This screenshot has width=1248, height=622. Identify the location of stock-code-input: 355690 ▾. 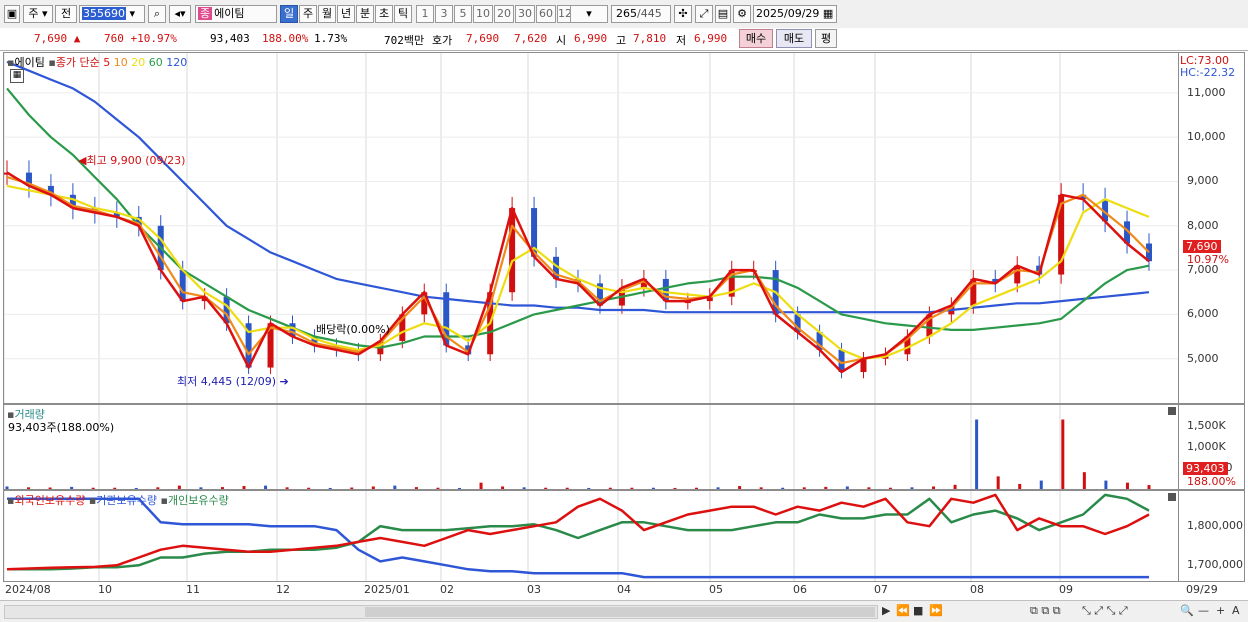
(112, 14).